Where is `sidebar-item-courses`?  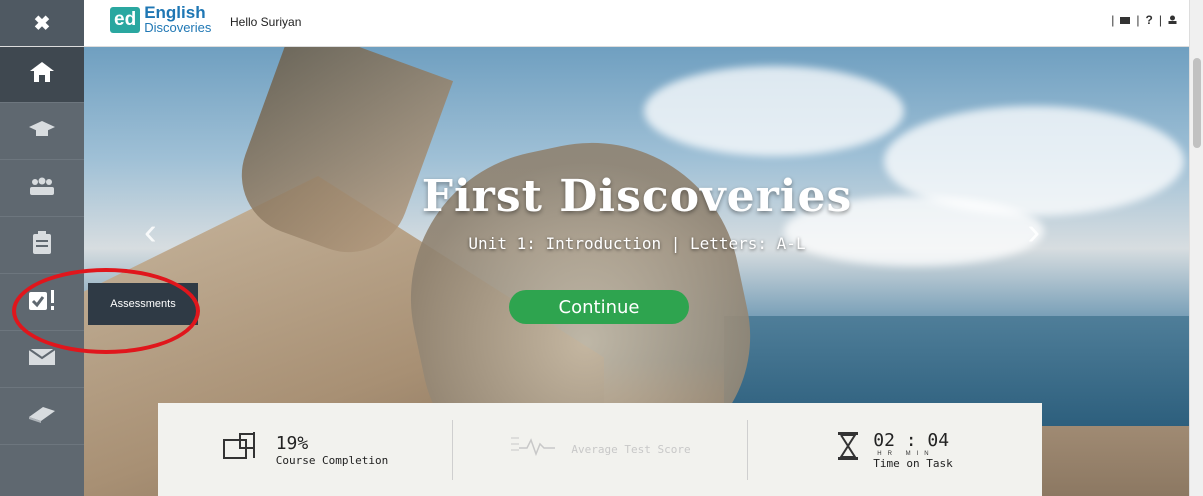
sidebar-item-courses is located at coordinates (42, 131).